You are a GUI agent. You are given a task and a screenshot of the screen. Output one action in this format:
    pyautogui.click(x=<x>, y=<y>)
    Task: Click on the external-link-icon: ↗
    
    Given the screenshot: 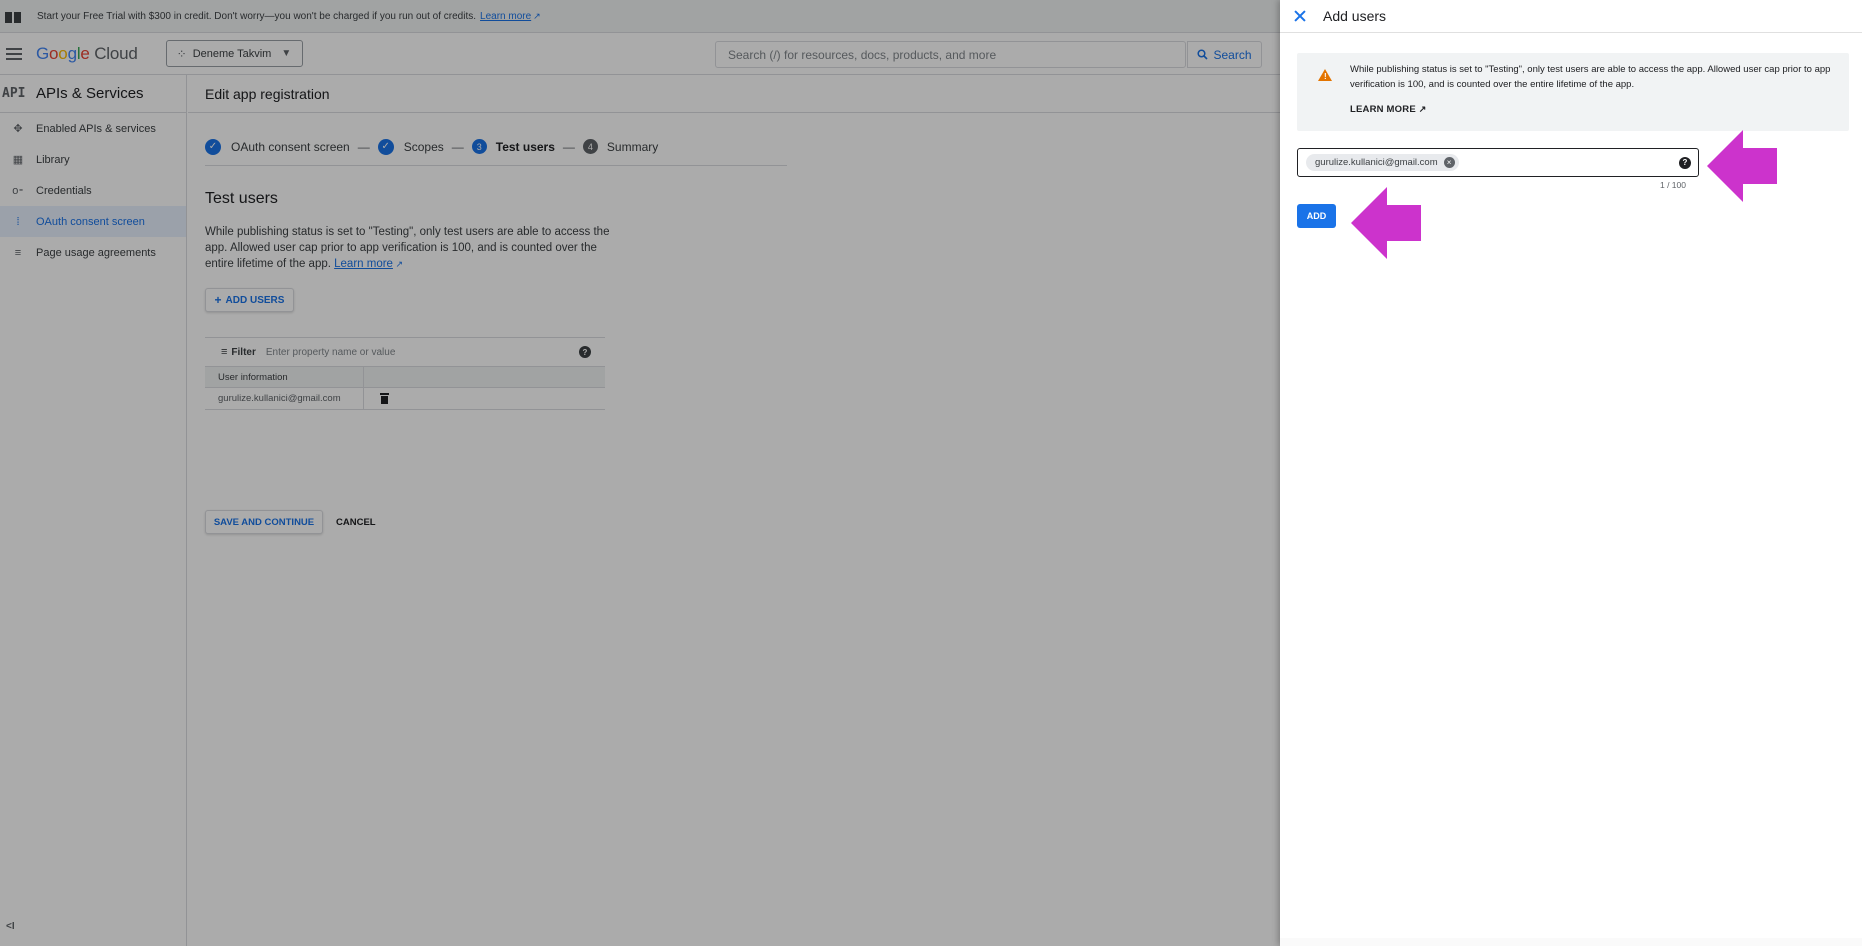 What is the action you would take?
    pyautogui.click(x=1422, y=109)
    